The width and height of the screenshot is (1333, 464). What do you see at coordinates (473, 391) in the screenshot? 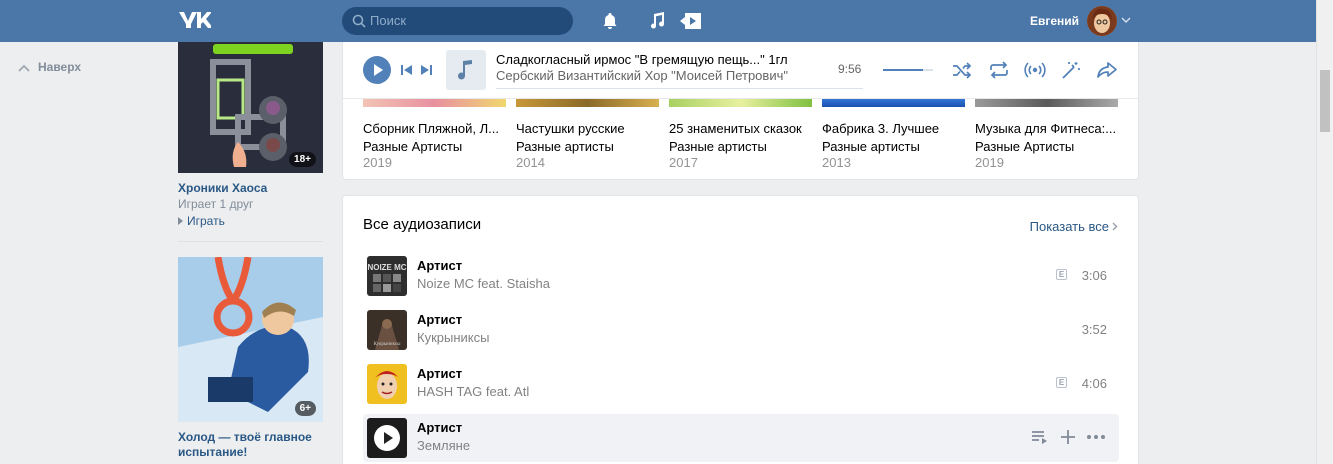
I see `track-artist: HASH TAG feat. Atl` at bounding box center [473, 391].